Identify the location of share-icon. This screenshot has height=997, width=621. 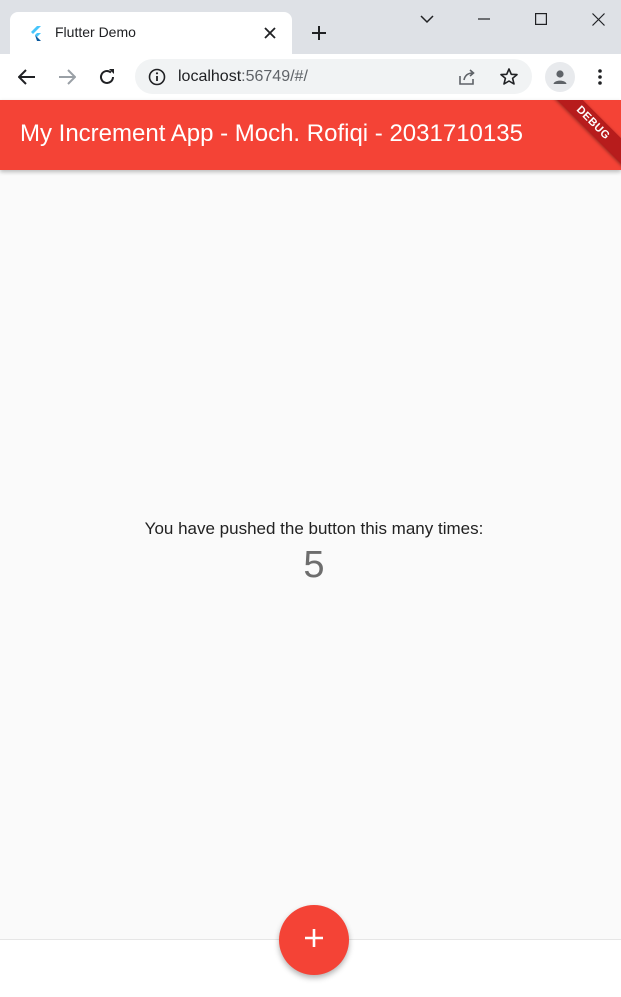
(467, 77).